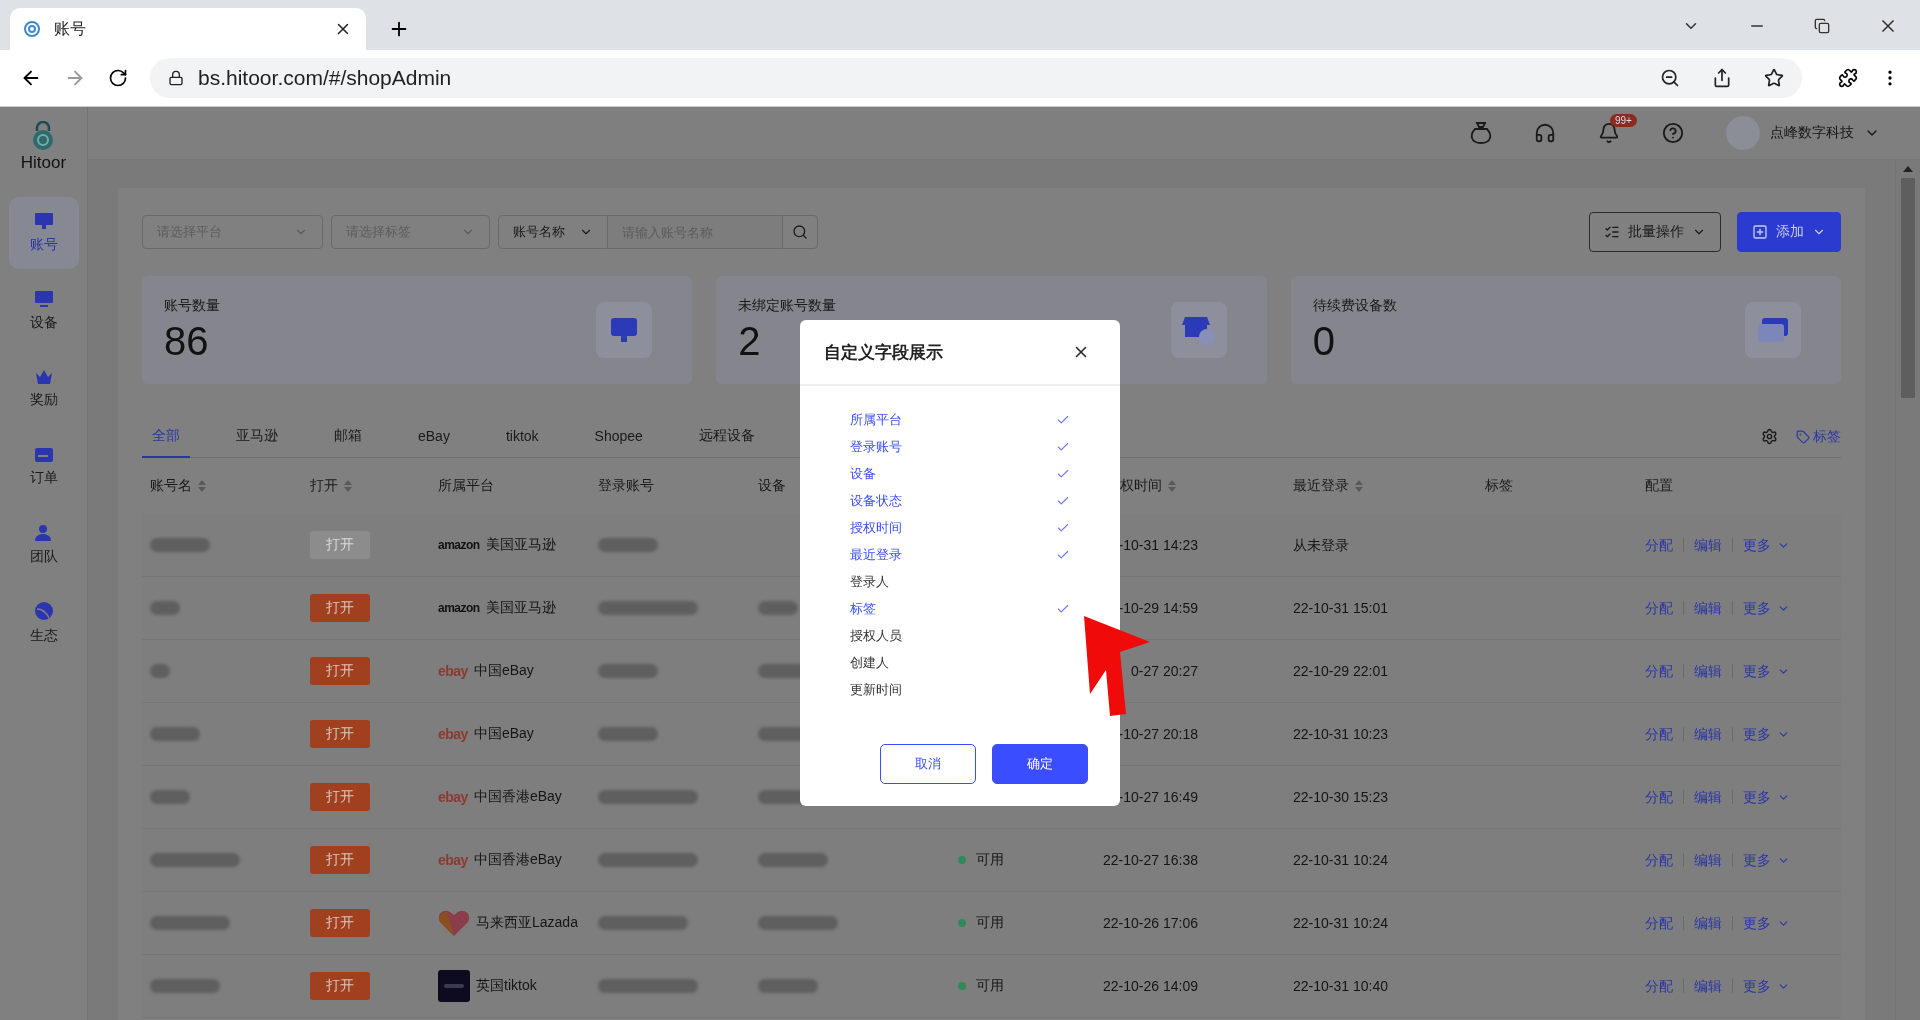 Image resolution: width=1920 pixels, height=1020 pixels. I want to click on tab: eBay, so click(434, 436).